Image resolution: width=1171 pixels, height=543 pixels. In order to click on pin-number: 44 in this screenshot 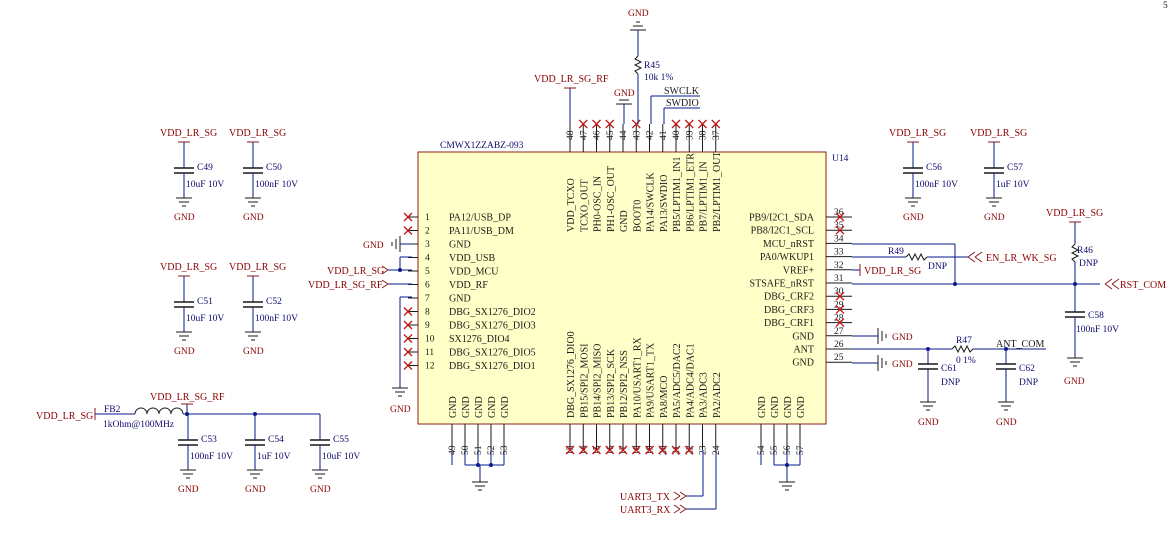, I will do `click(624, 135)`.